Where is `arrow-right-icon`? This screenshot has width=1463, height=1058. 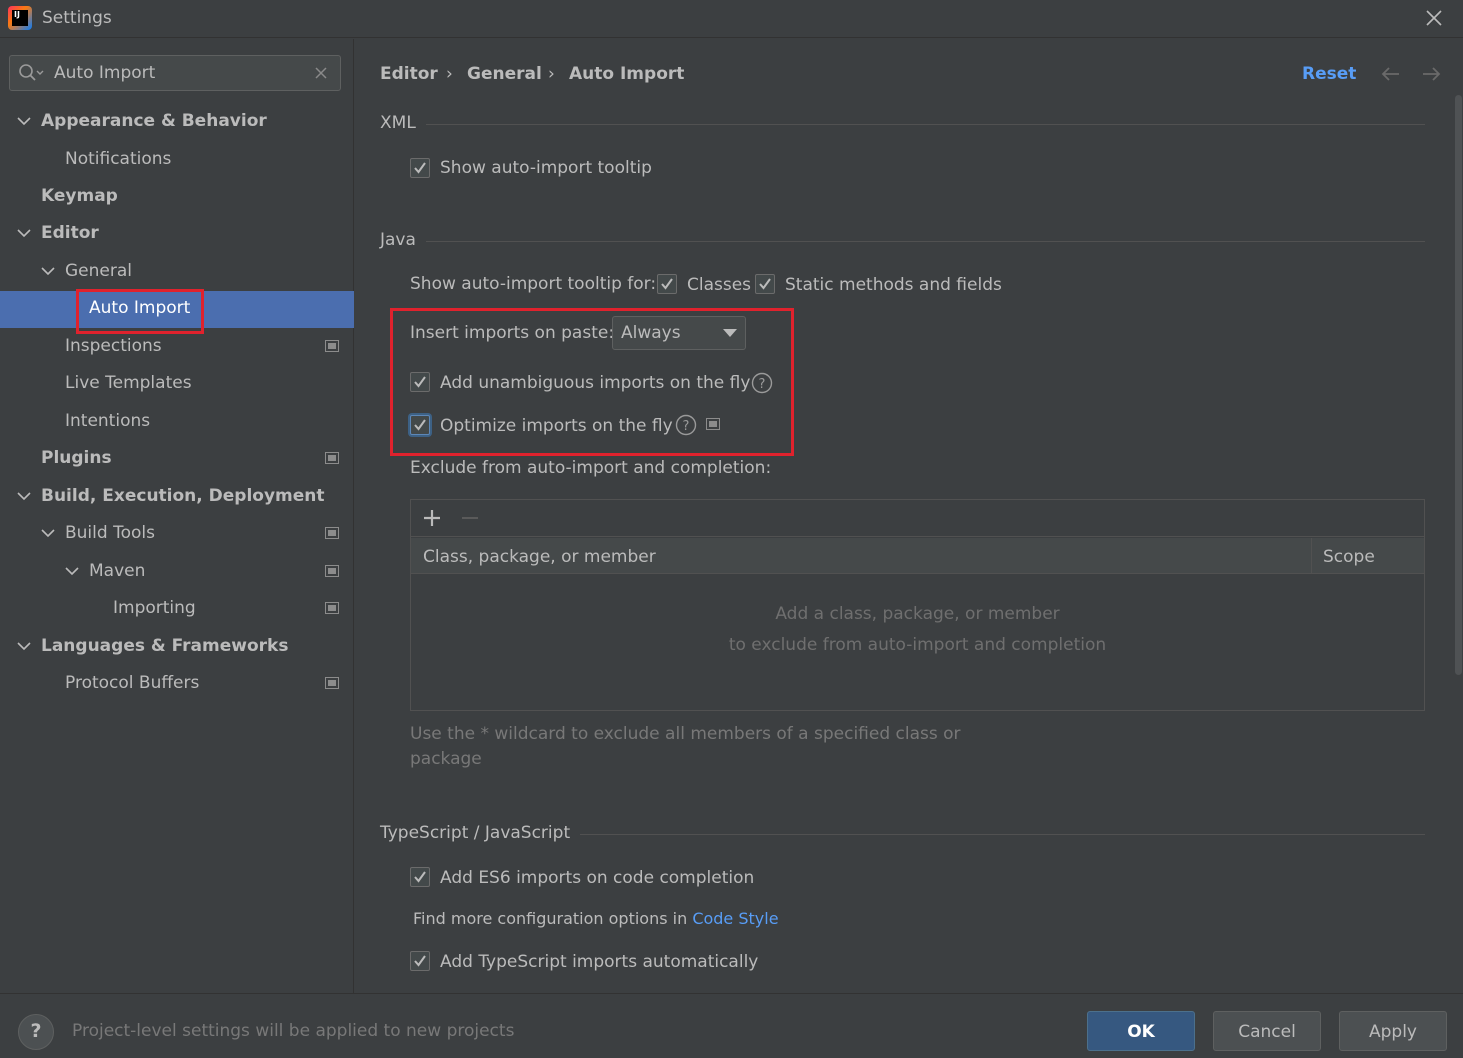
arrow-right-icon is located at coordinates (1431, 74).